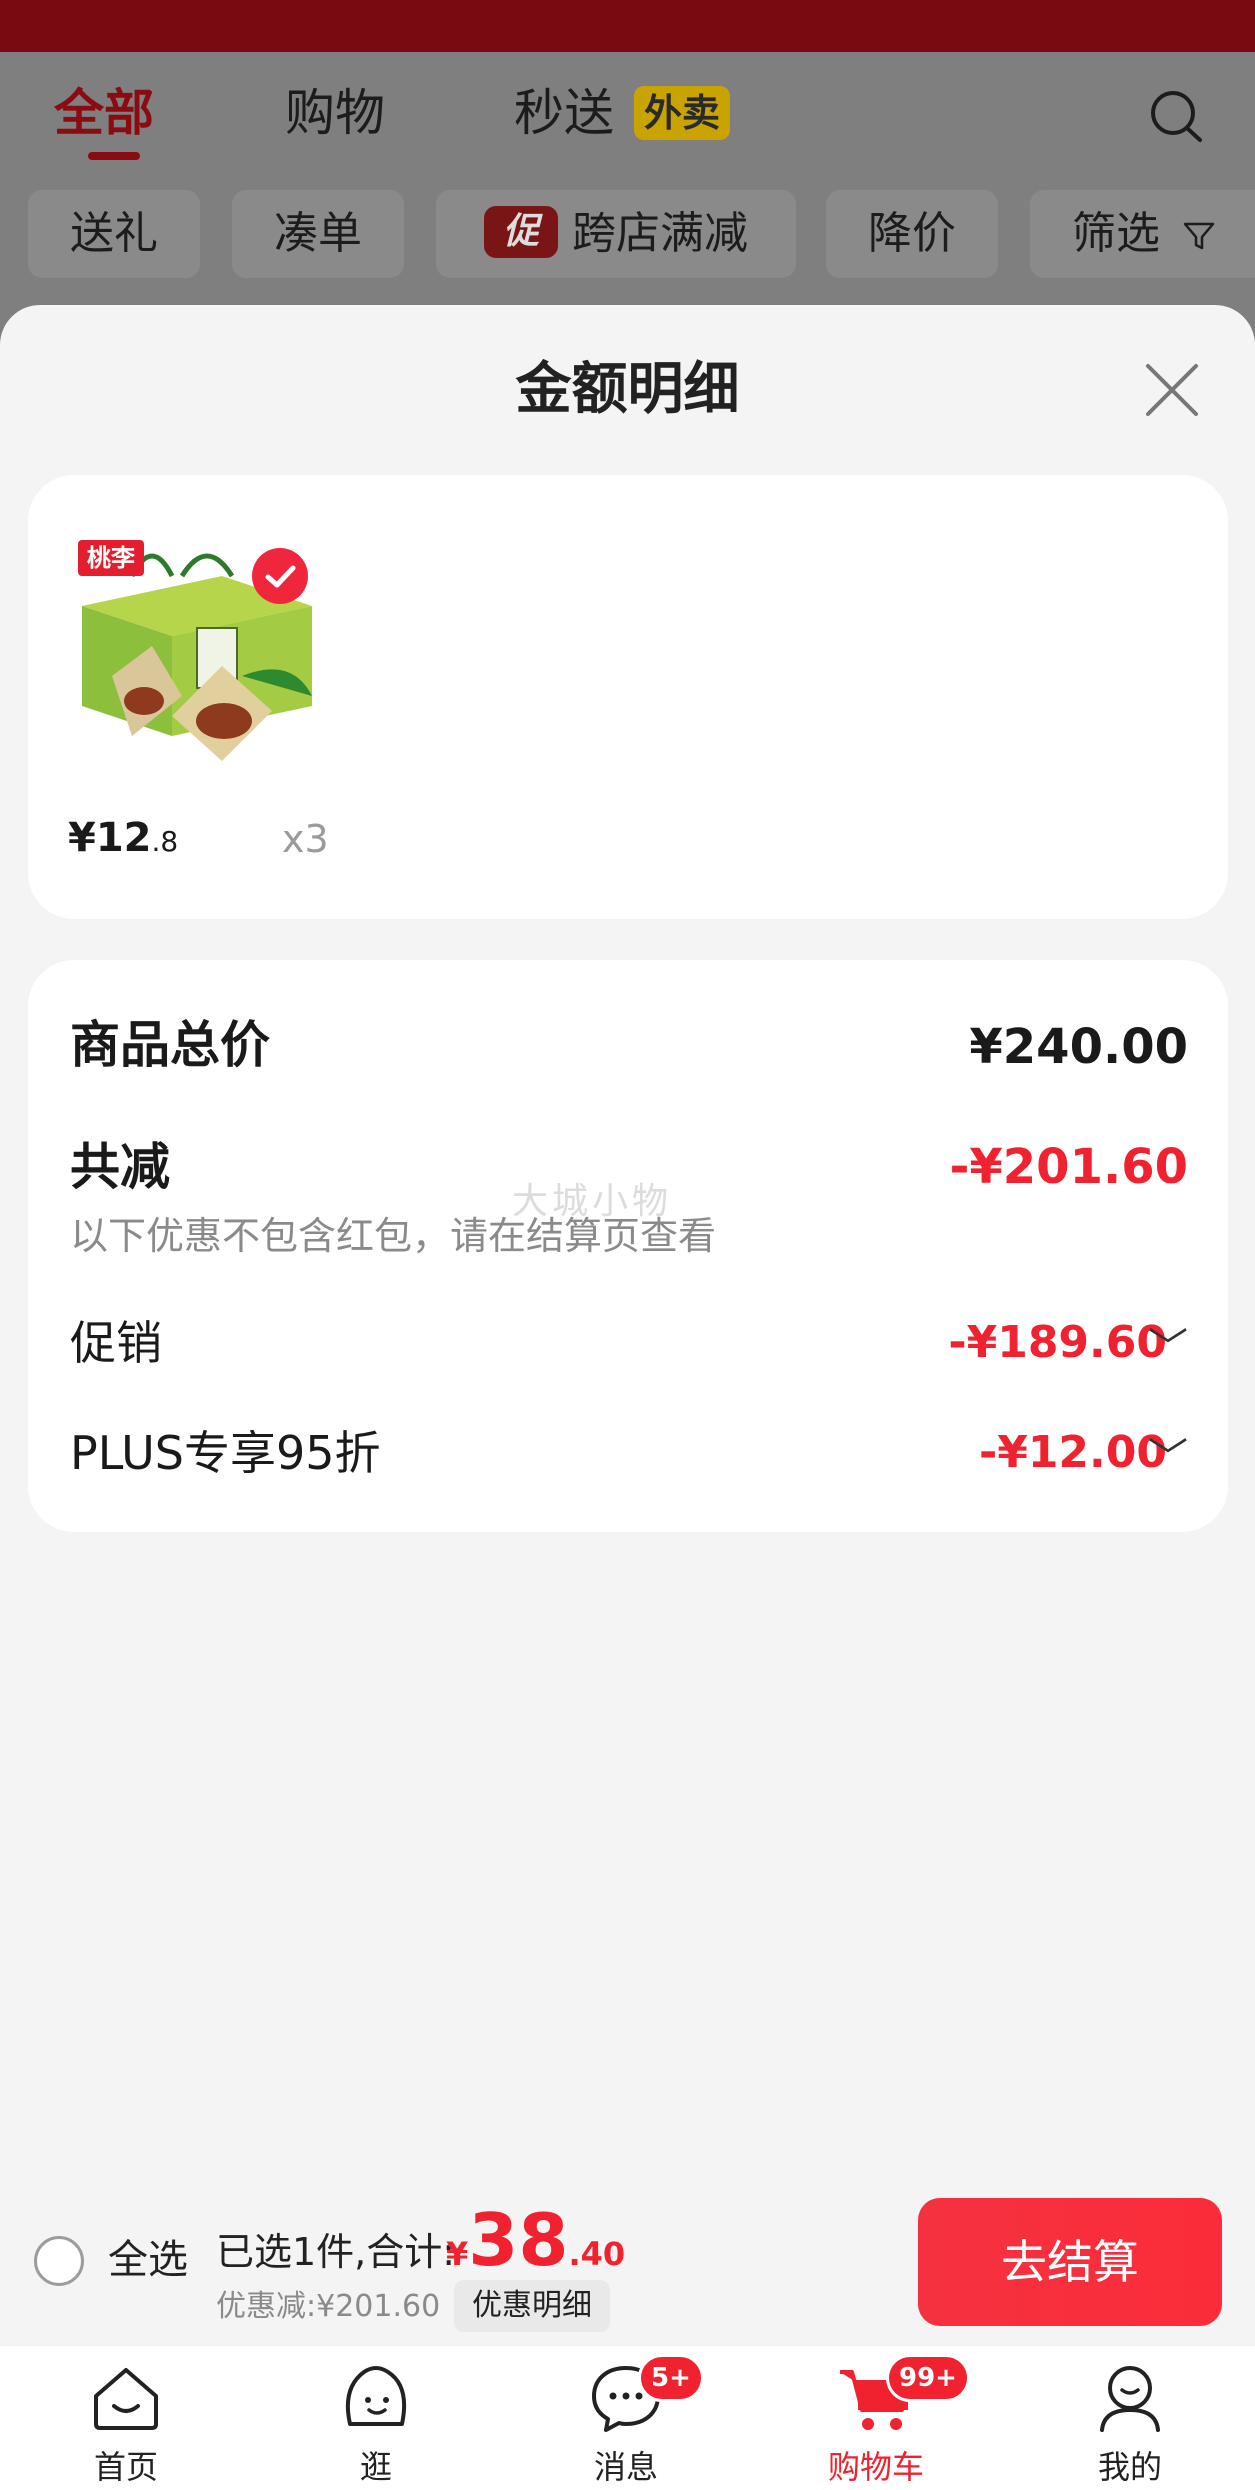 The height and width of the screenshot is (2490, 1255). Describe the element at coordinates (627, 26) in the screenshot. I see `status-strip` at that location.